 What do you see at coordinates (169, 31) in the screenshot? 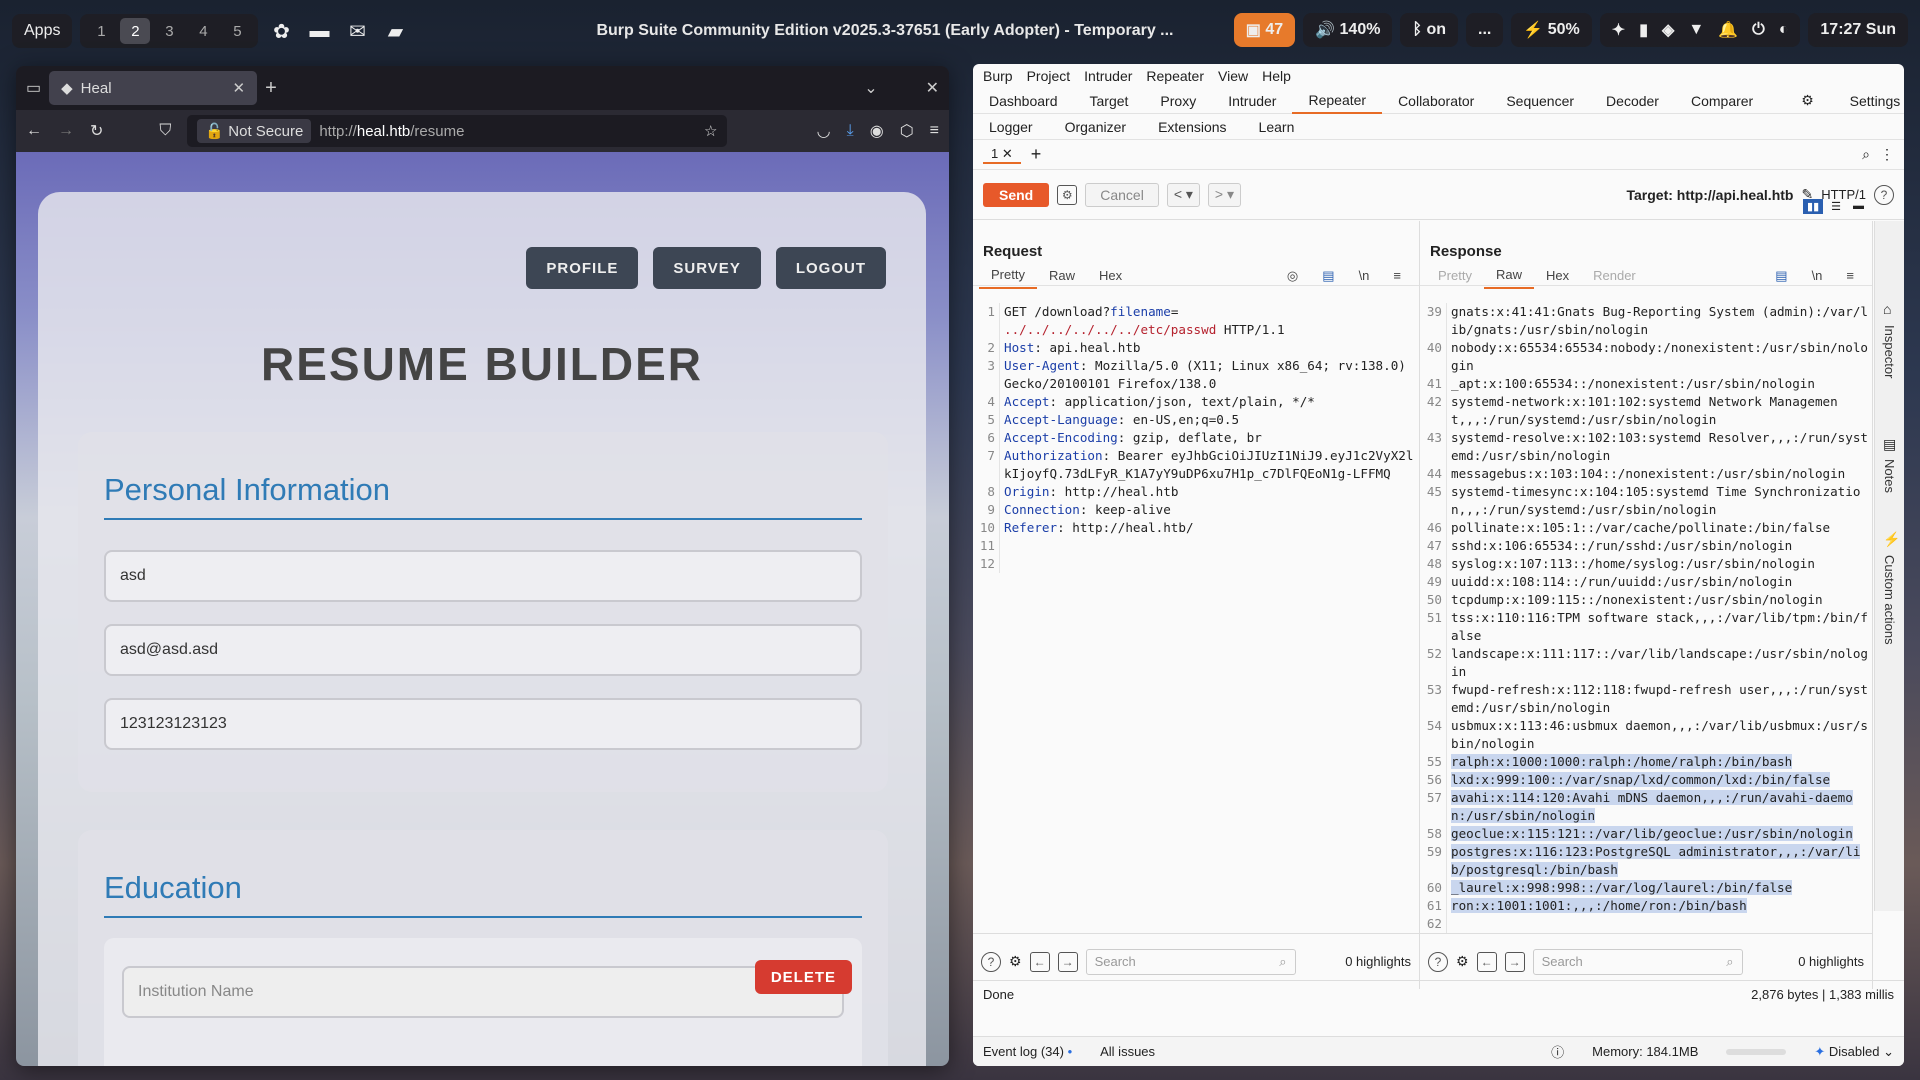
I see `workspace-3: 3` at bounding box center [169, 31].